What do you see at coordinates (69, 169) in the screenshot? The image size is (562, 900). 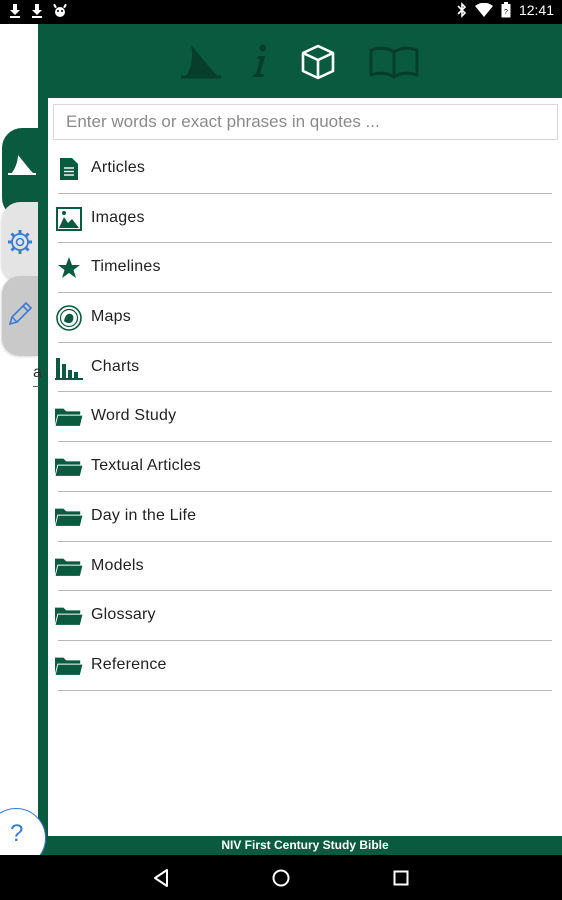 I see `document-icon` at bounding box center [69, 169].